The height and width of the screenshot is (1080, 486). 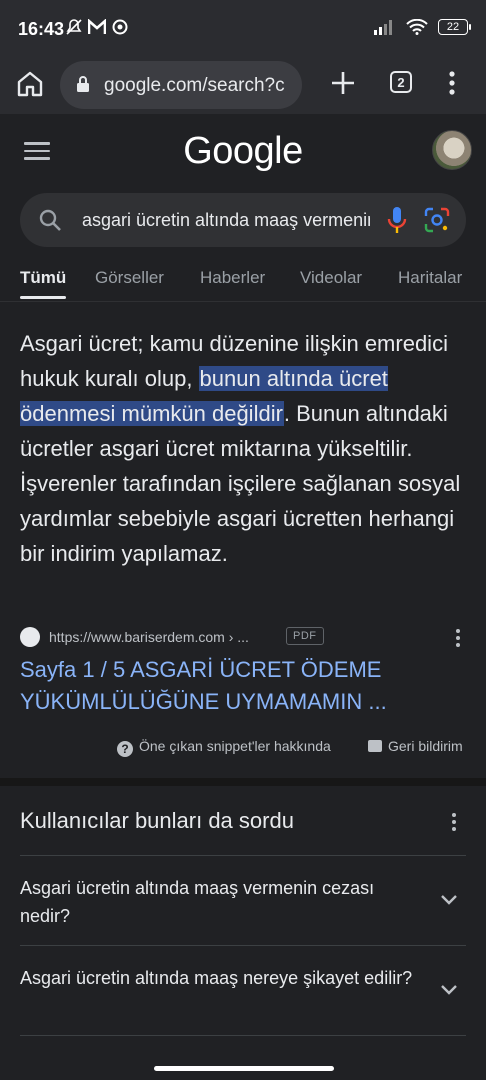 I want to click on status-right-icons: 22, so click(x=422, y=27).